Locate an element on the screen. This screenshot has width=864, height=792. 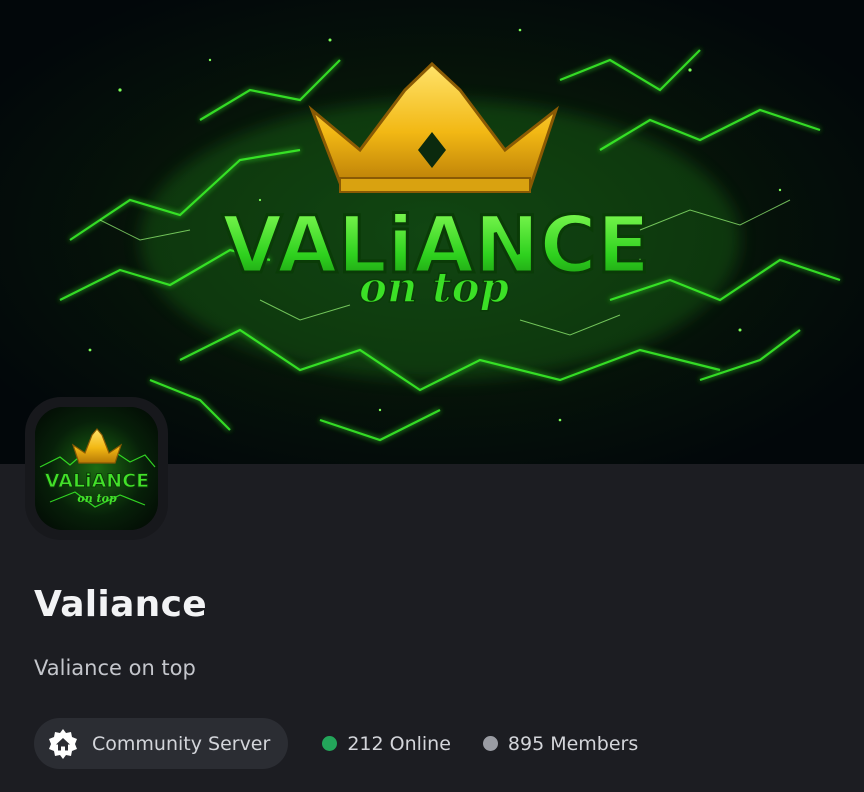
avatar-logo-title: VALiANCE is located at coordinates (97, 481).